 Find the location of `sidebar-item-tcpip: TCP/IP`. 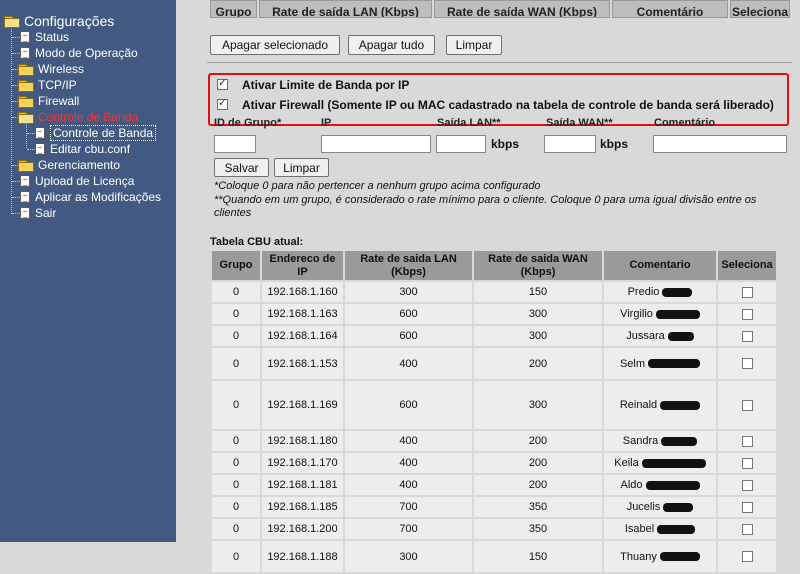

sidebar-item-tcpip: TCP/IP is located at coordinates (47, 85).